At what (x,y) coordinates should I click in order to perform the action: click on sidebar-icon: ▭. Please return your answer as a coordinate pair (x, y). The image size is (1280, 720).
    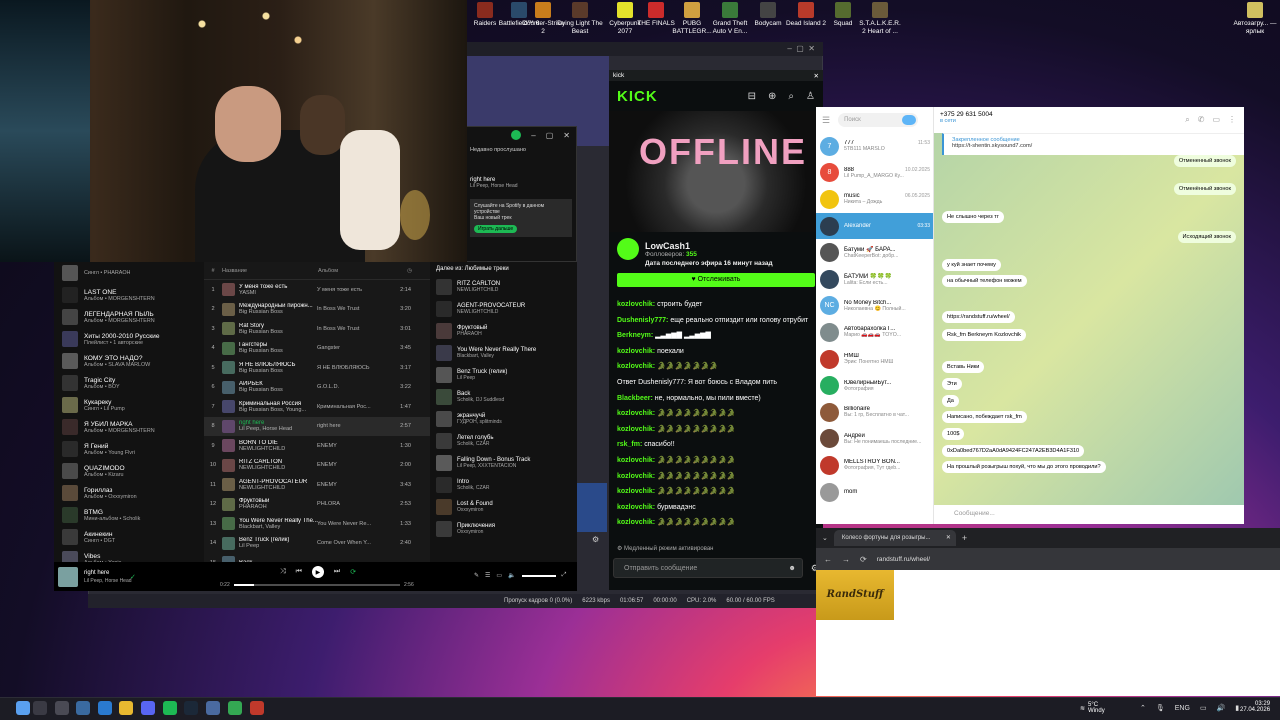
    Looking at the image, I should click on (1216, 120).